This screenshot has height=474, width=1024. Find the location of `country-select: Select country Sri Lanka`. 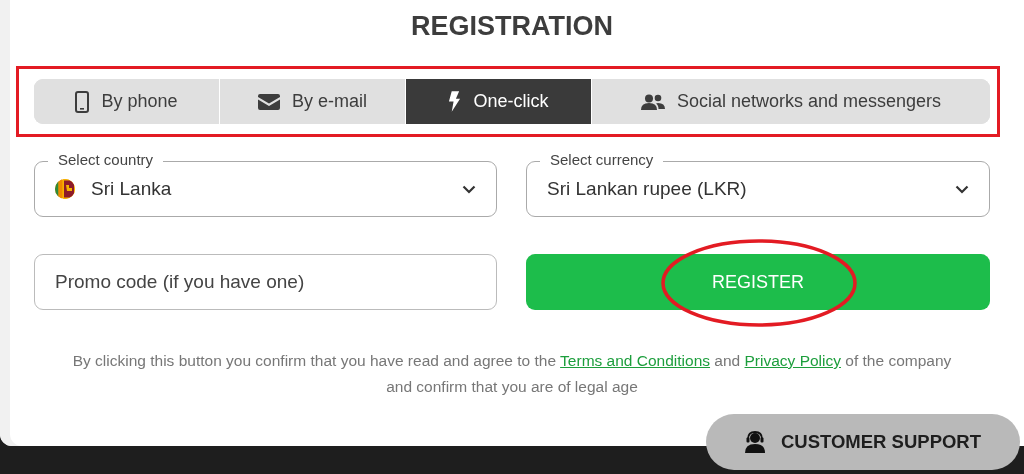

country-select: Select country Sri Lanka is located at coordinates (265, 183).